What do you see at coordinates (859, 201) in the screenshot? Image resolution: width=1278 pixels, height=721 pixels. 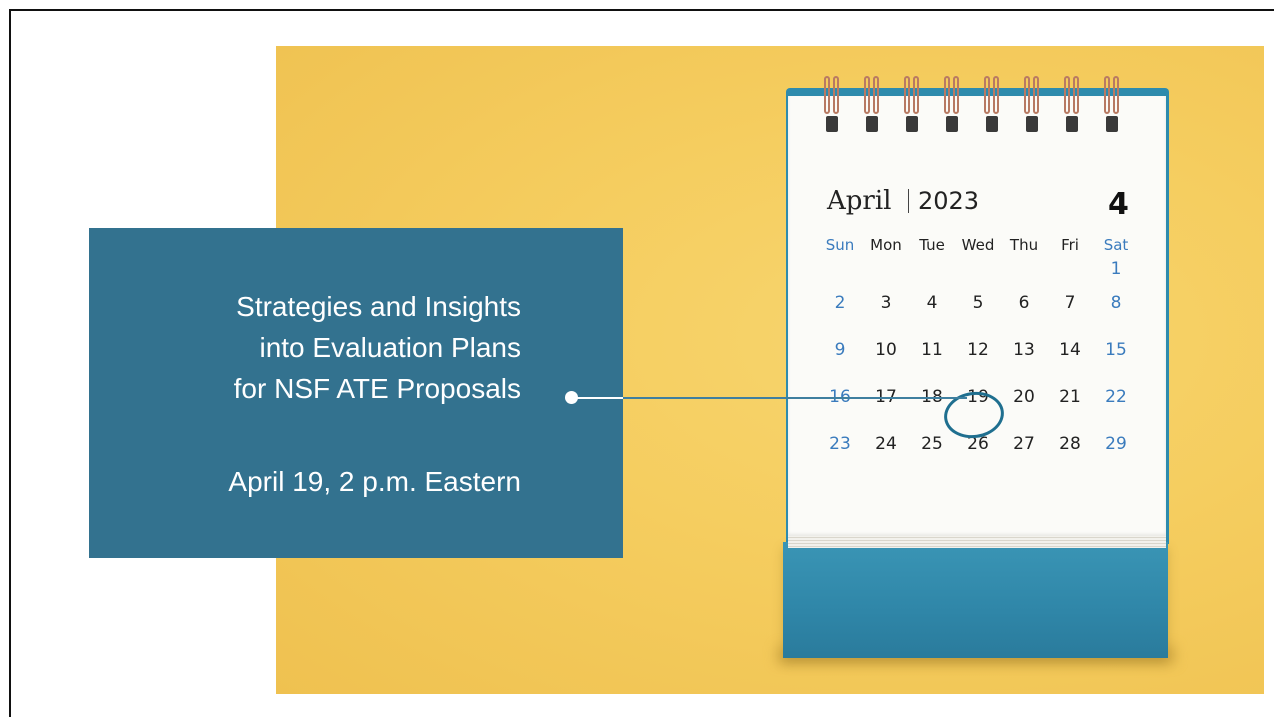 I see `calendar-month: April` at bounding box center [859, 201].